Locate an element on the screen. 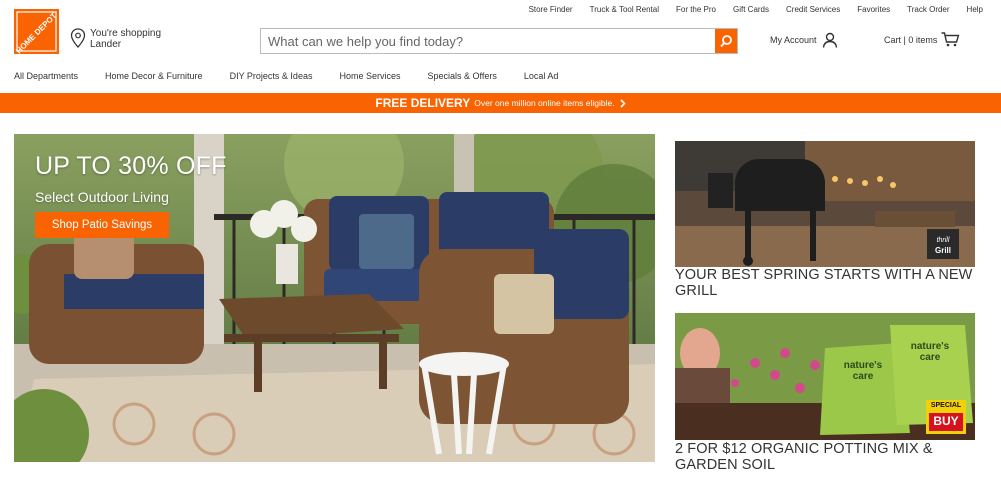 This screenshot has width=1001, height=495. shop-patio-savings-button: Shop Patio Savings is located at coordinates (102, 225).